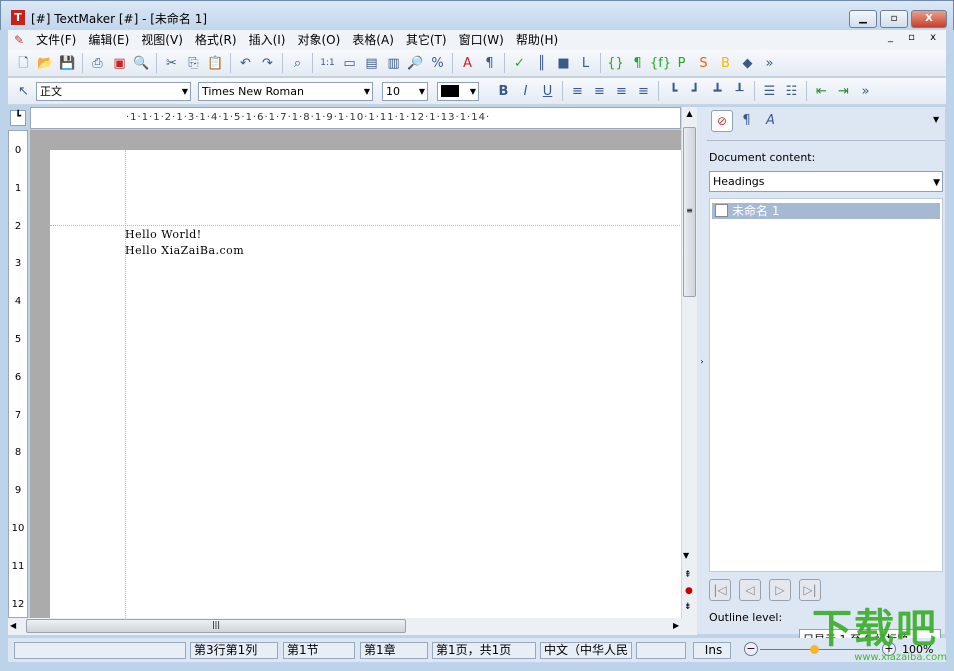 The image size is (954, 671). What do you see at coordinates (688, 607) in the screenshot?
I see `next-page-icon: ⇟` at bounding box center [688, 607].